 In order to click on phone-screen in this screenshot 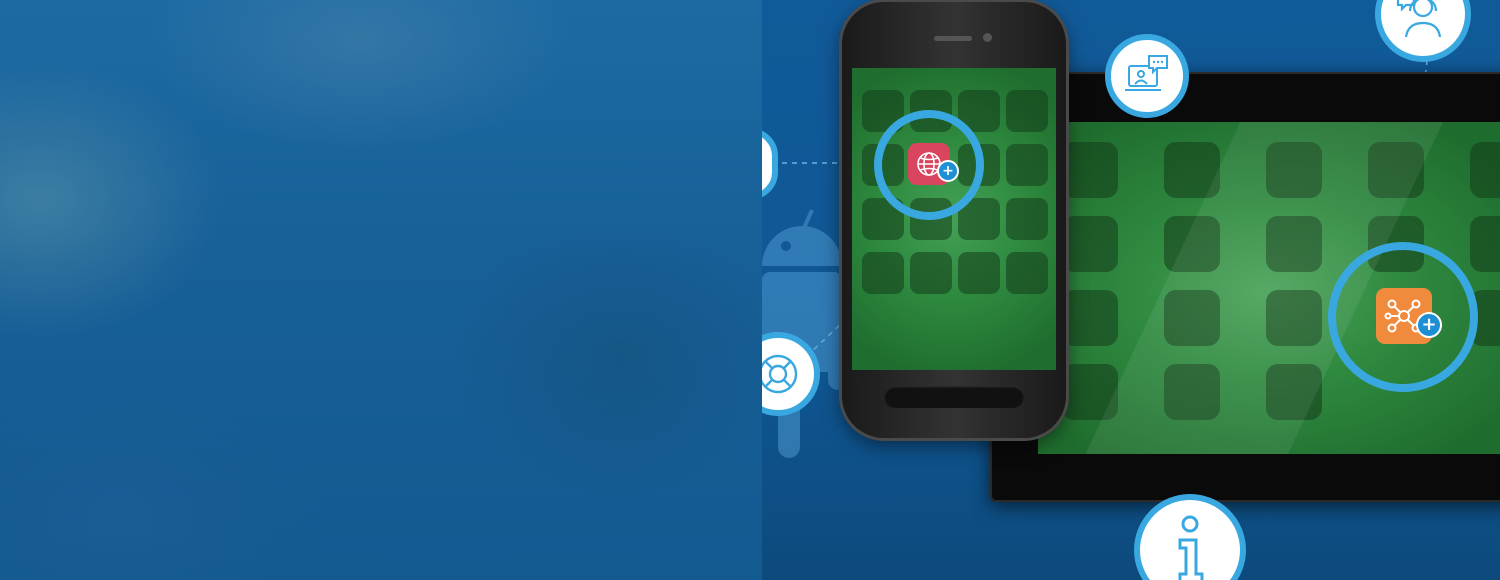, I will do `click(954, 219)`.